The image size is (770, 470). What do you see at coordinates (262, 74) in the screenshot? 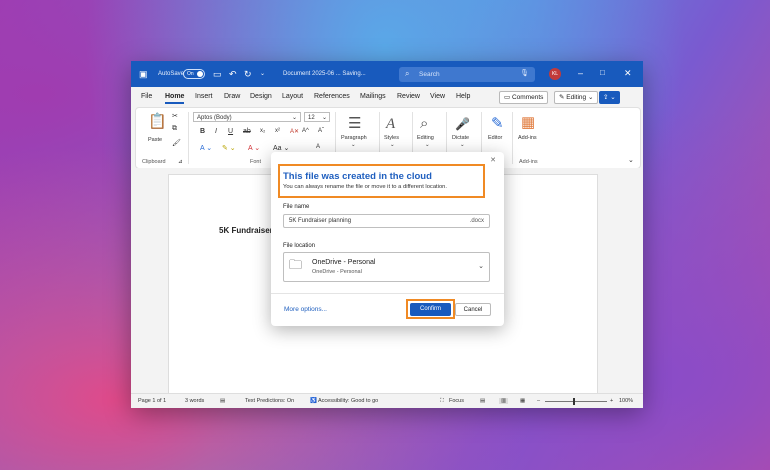
I see `customize-chevron-icon: ⌄` at bounding box center [262, 74].